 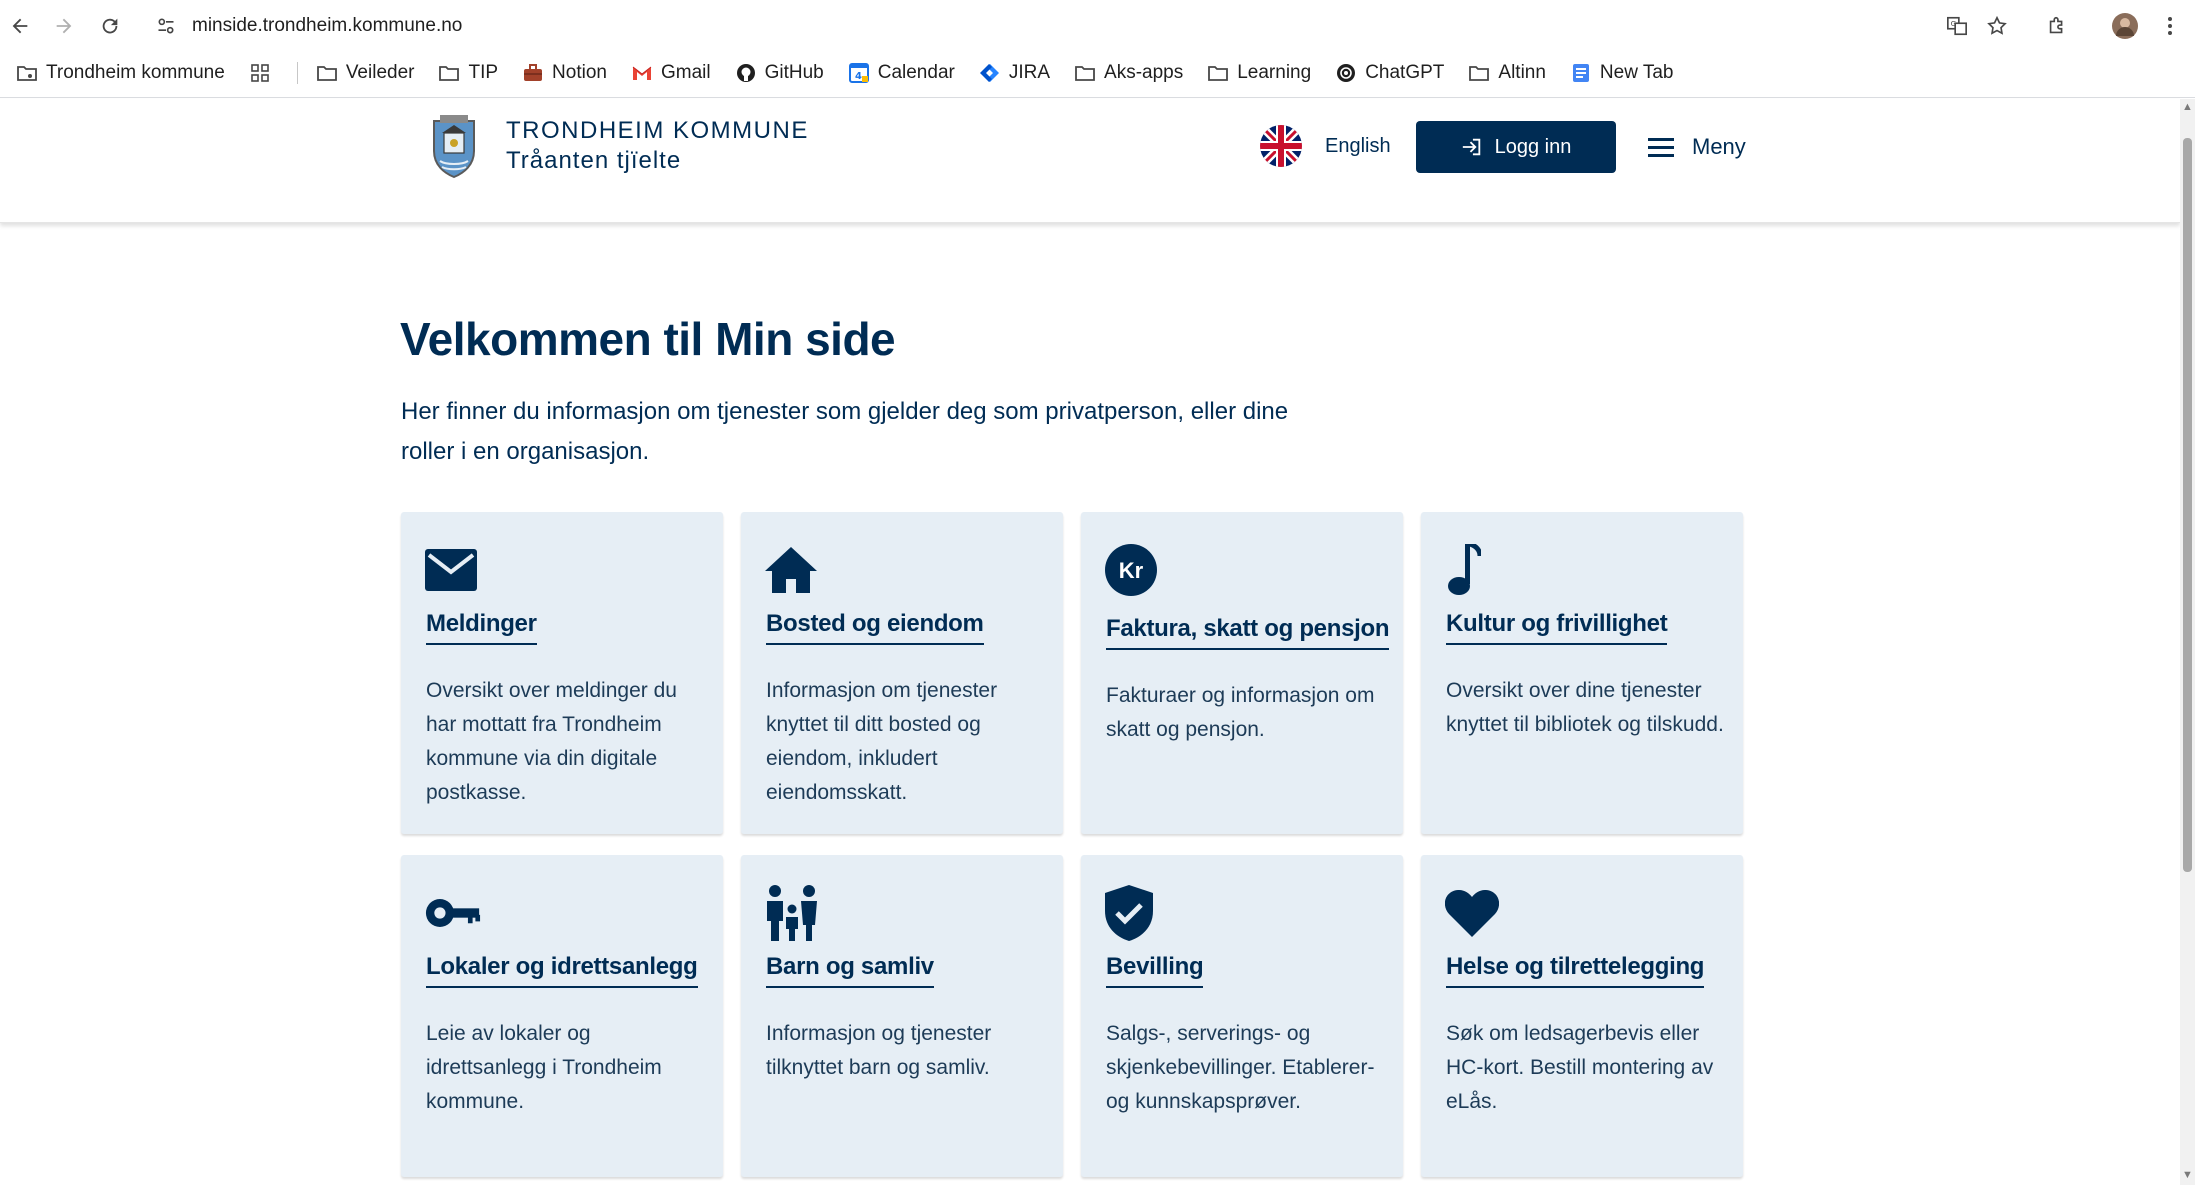 I want to click on github-icon, so click(x=746, y=73).